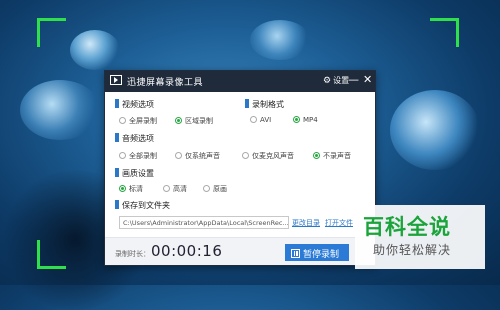  Describe the element at coordinates (341, 80) in the screenshot. I see `settings-label: 设置` at that location.